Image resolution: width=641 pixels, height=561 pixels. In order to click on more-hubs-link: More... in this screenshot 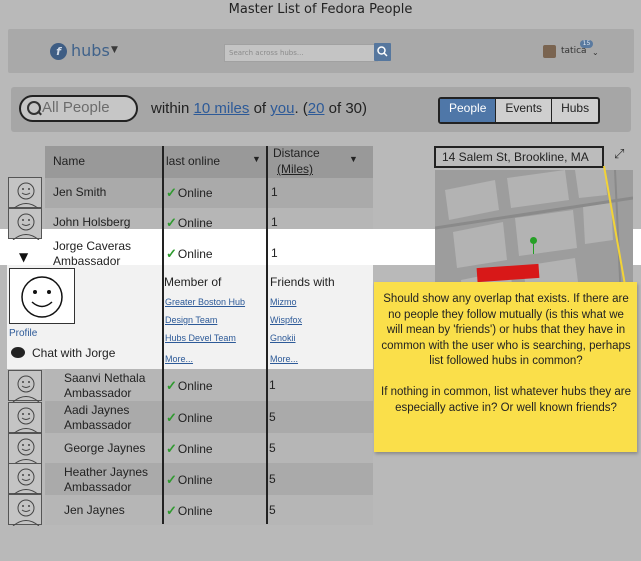, I will do `click(179, 359)`.